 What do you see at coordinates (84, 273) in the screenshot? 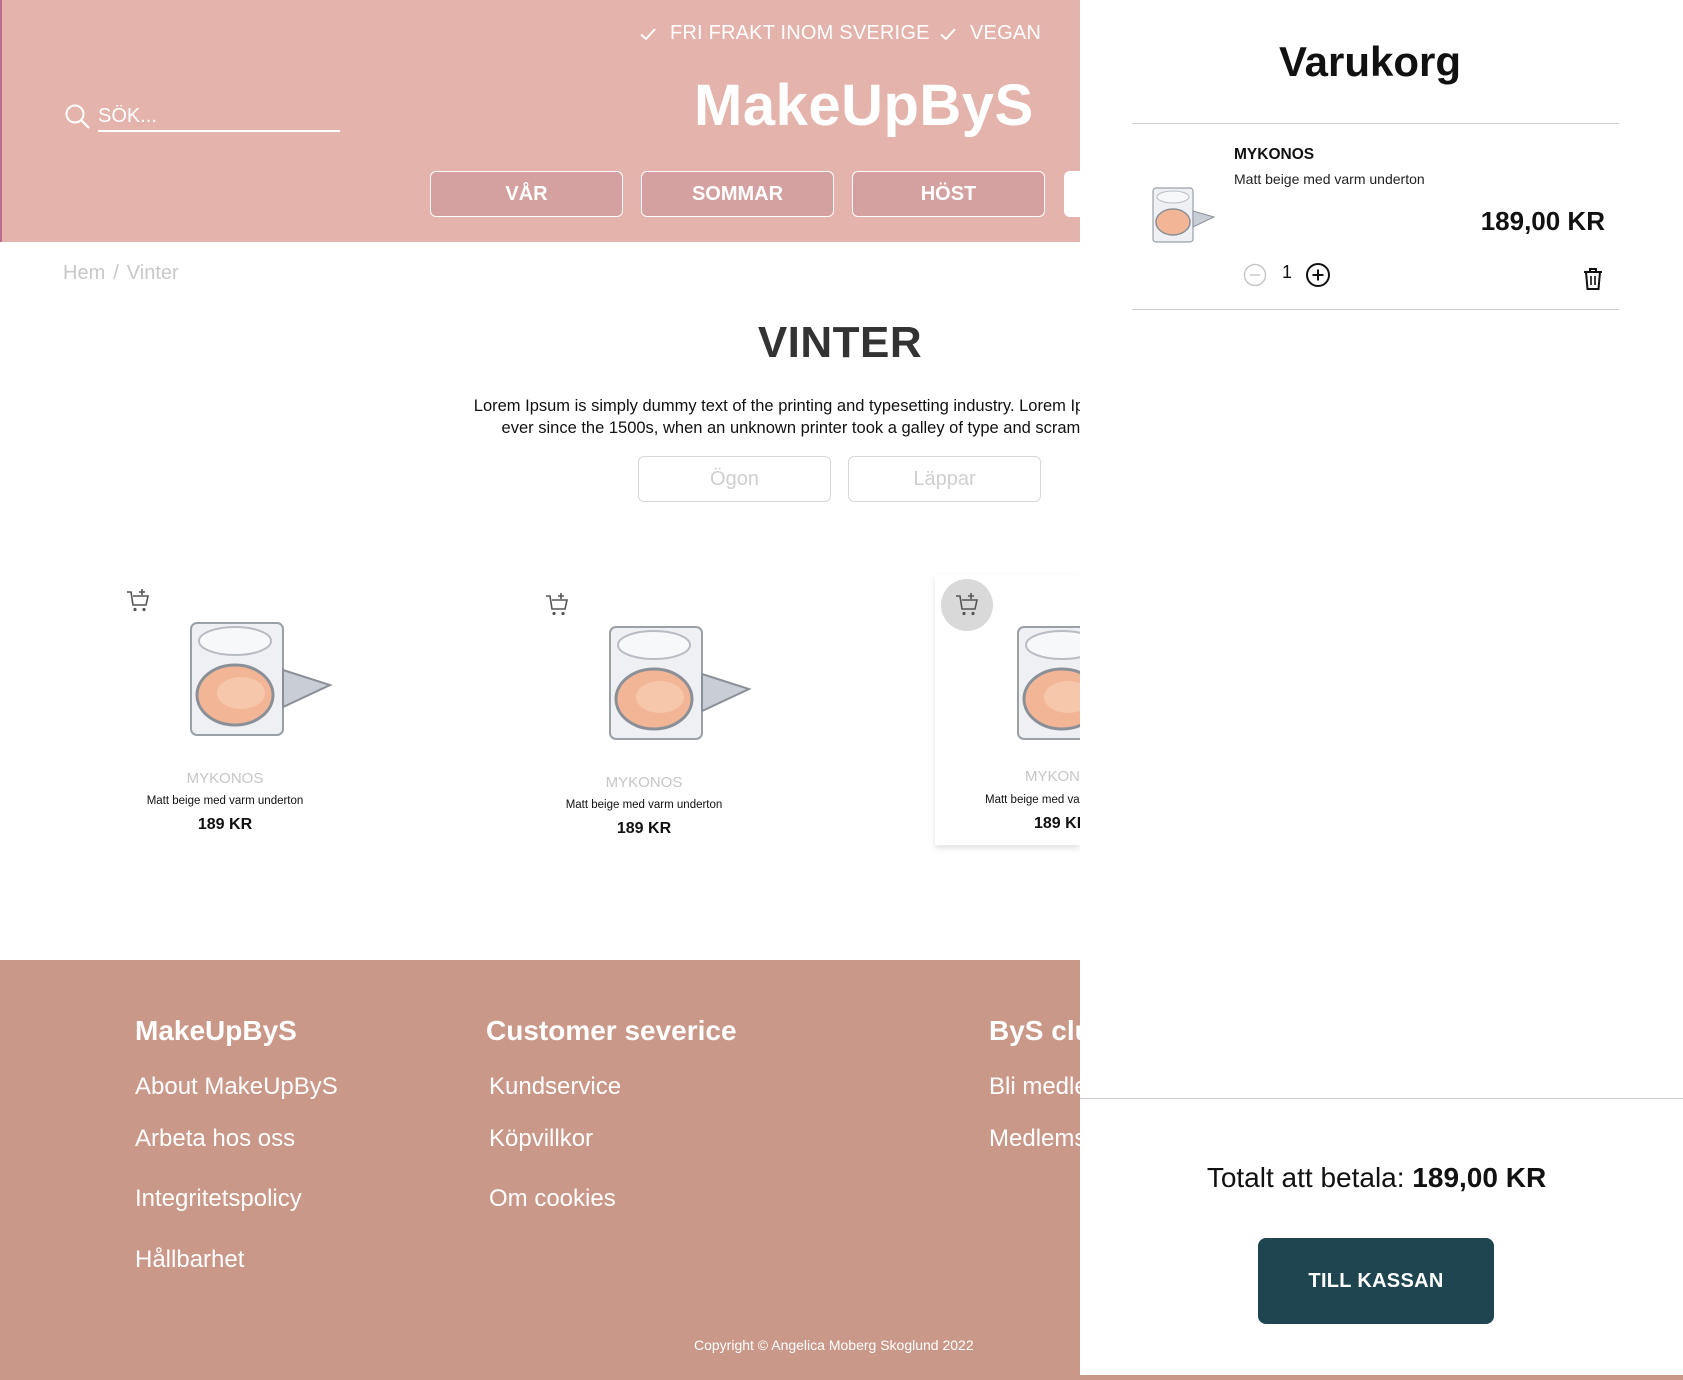
I see `breadcrumb-home-link: Hem` at bounding box center [84, 273].